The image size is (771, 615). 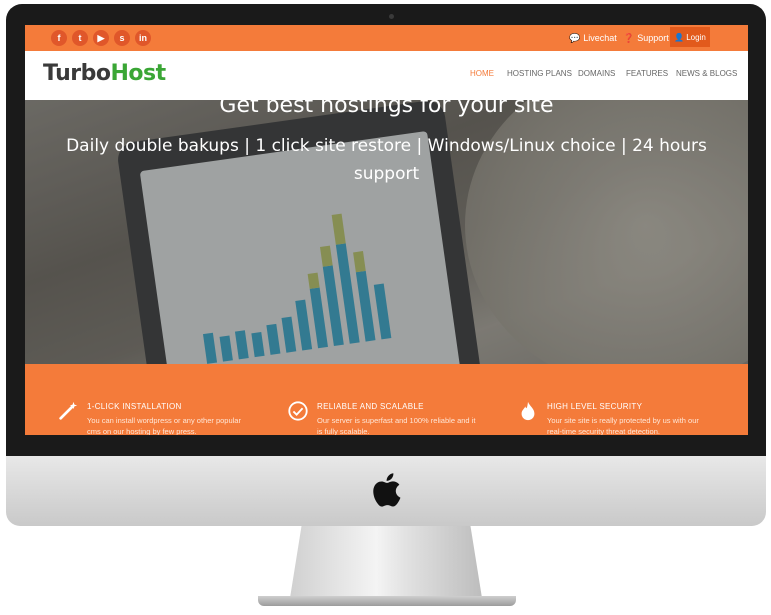 What do you see at coordinates (696, 37) in the screenshot?
I see `login-label: Login` at bounding box center [696, 37].